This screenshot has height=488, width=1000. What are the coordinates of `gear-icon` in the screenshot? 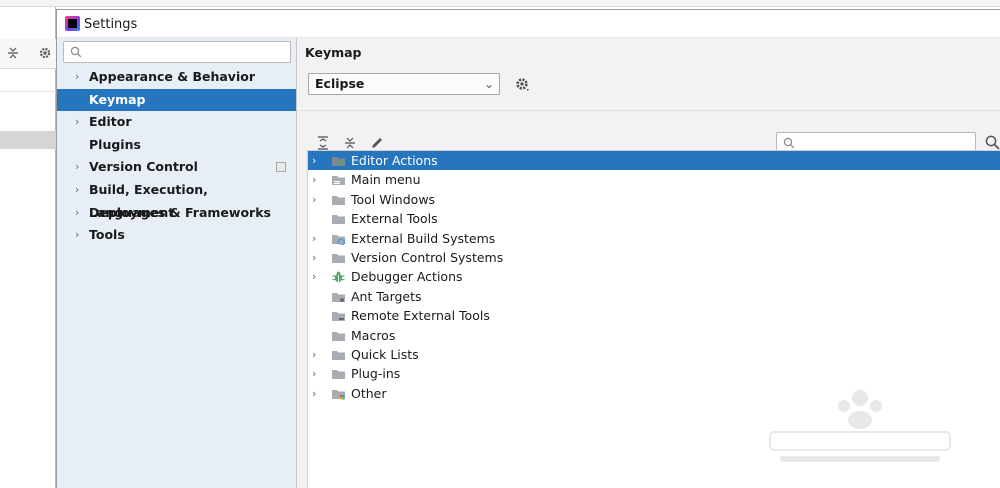 It's located at (45, 53).